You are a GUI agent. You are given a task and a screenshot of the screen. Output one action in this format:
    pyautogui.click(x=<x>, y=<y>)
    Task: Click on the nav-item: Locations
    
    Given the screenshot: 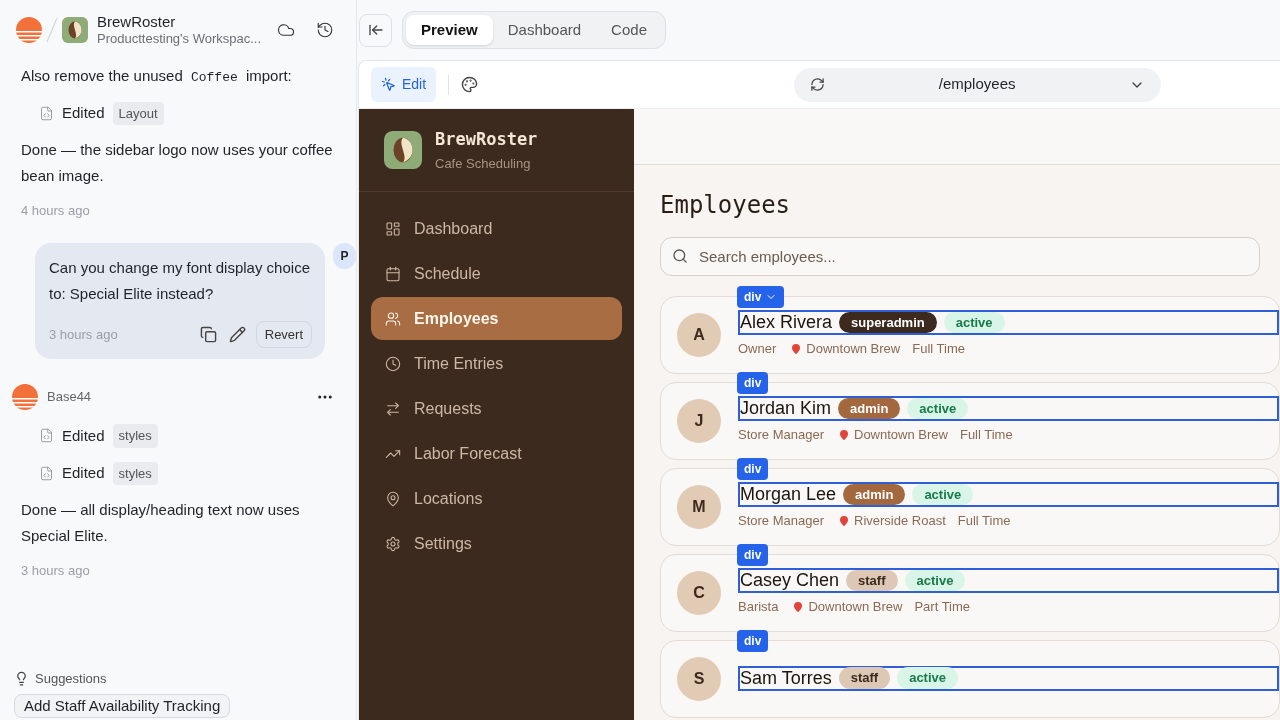 What is the action you would take?
    pyautogui.click(x=496, y=498)
    